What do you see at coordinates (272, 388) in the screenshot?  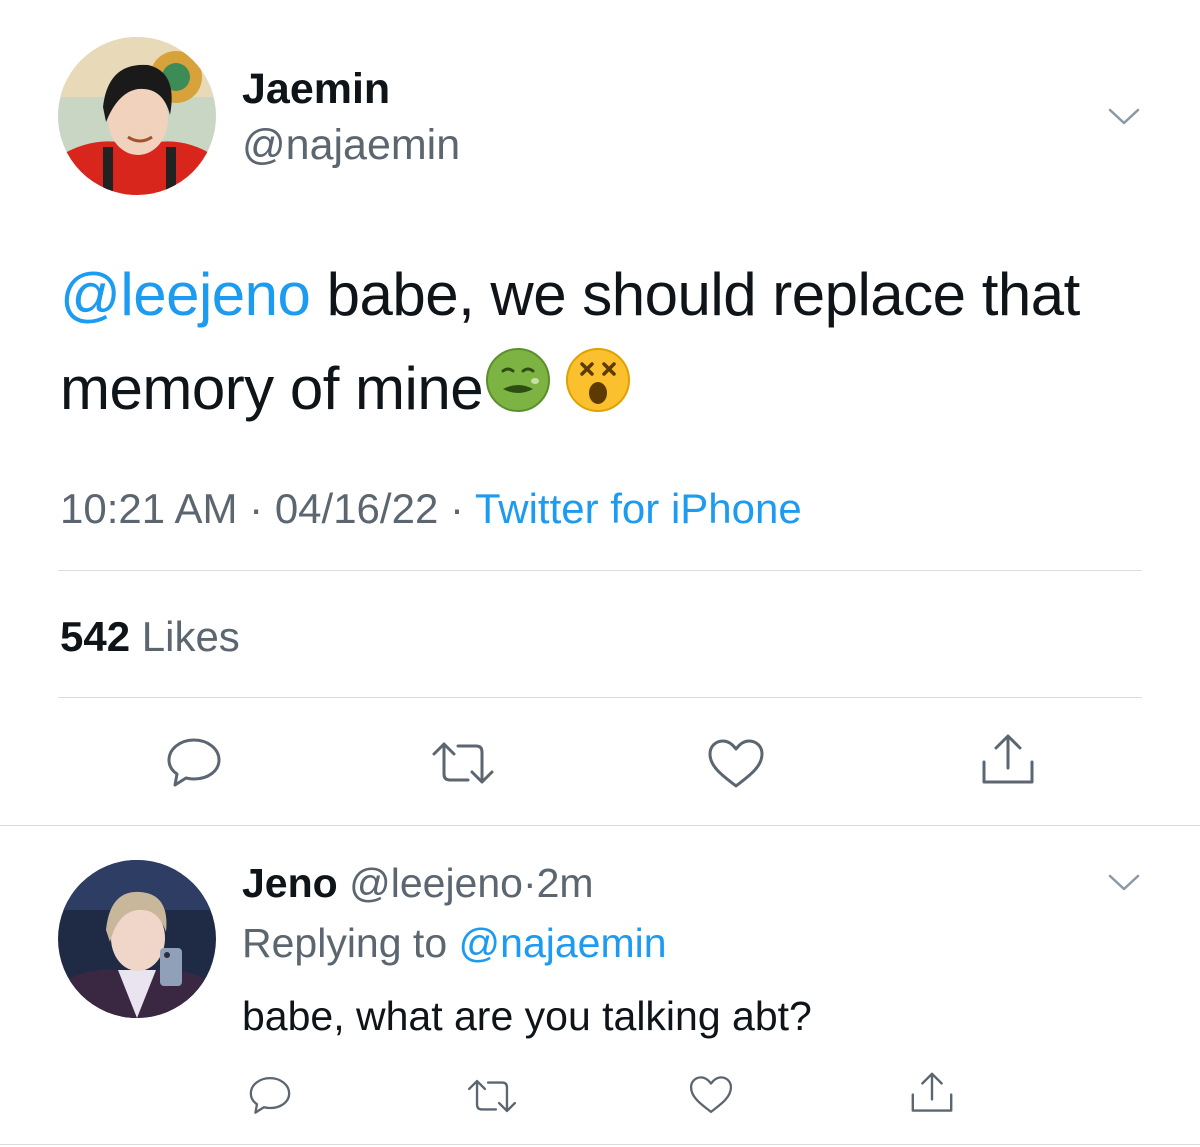 I see `tweet-text-part: memory of mine` at bounding box center [272, 388].